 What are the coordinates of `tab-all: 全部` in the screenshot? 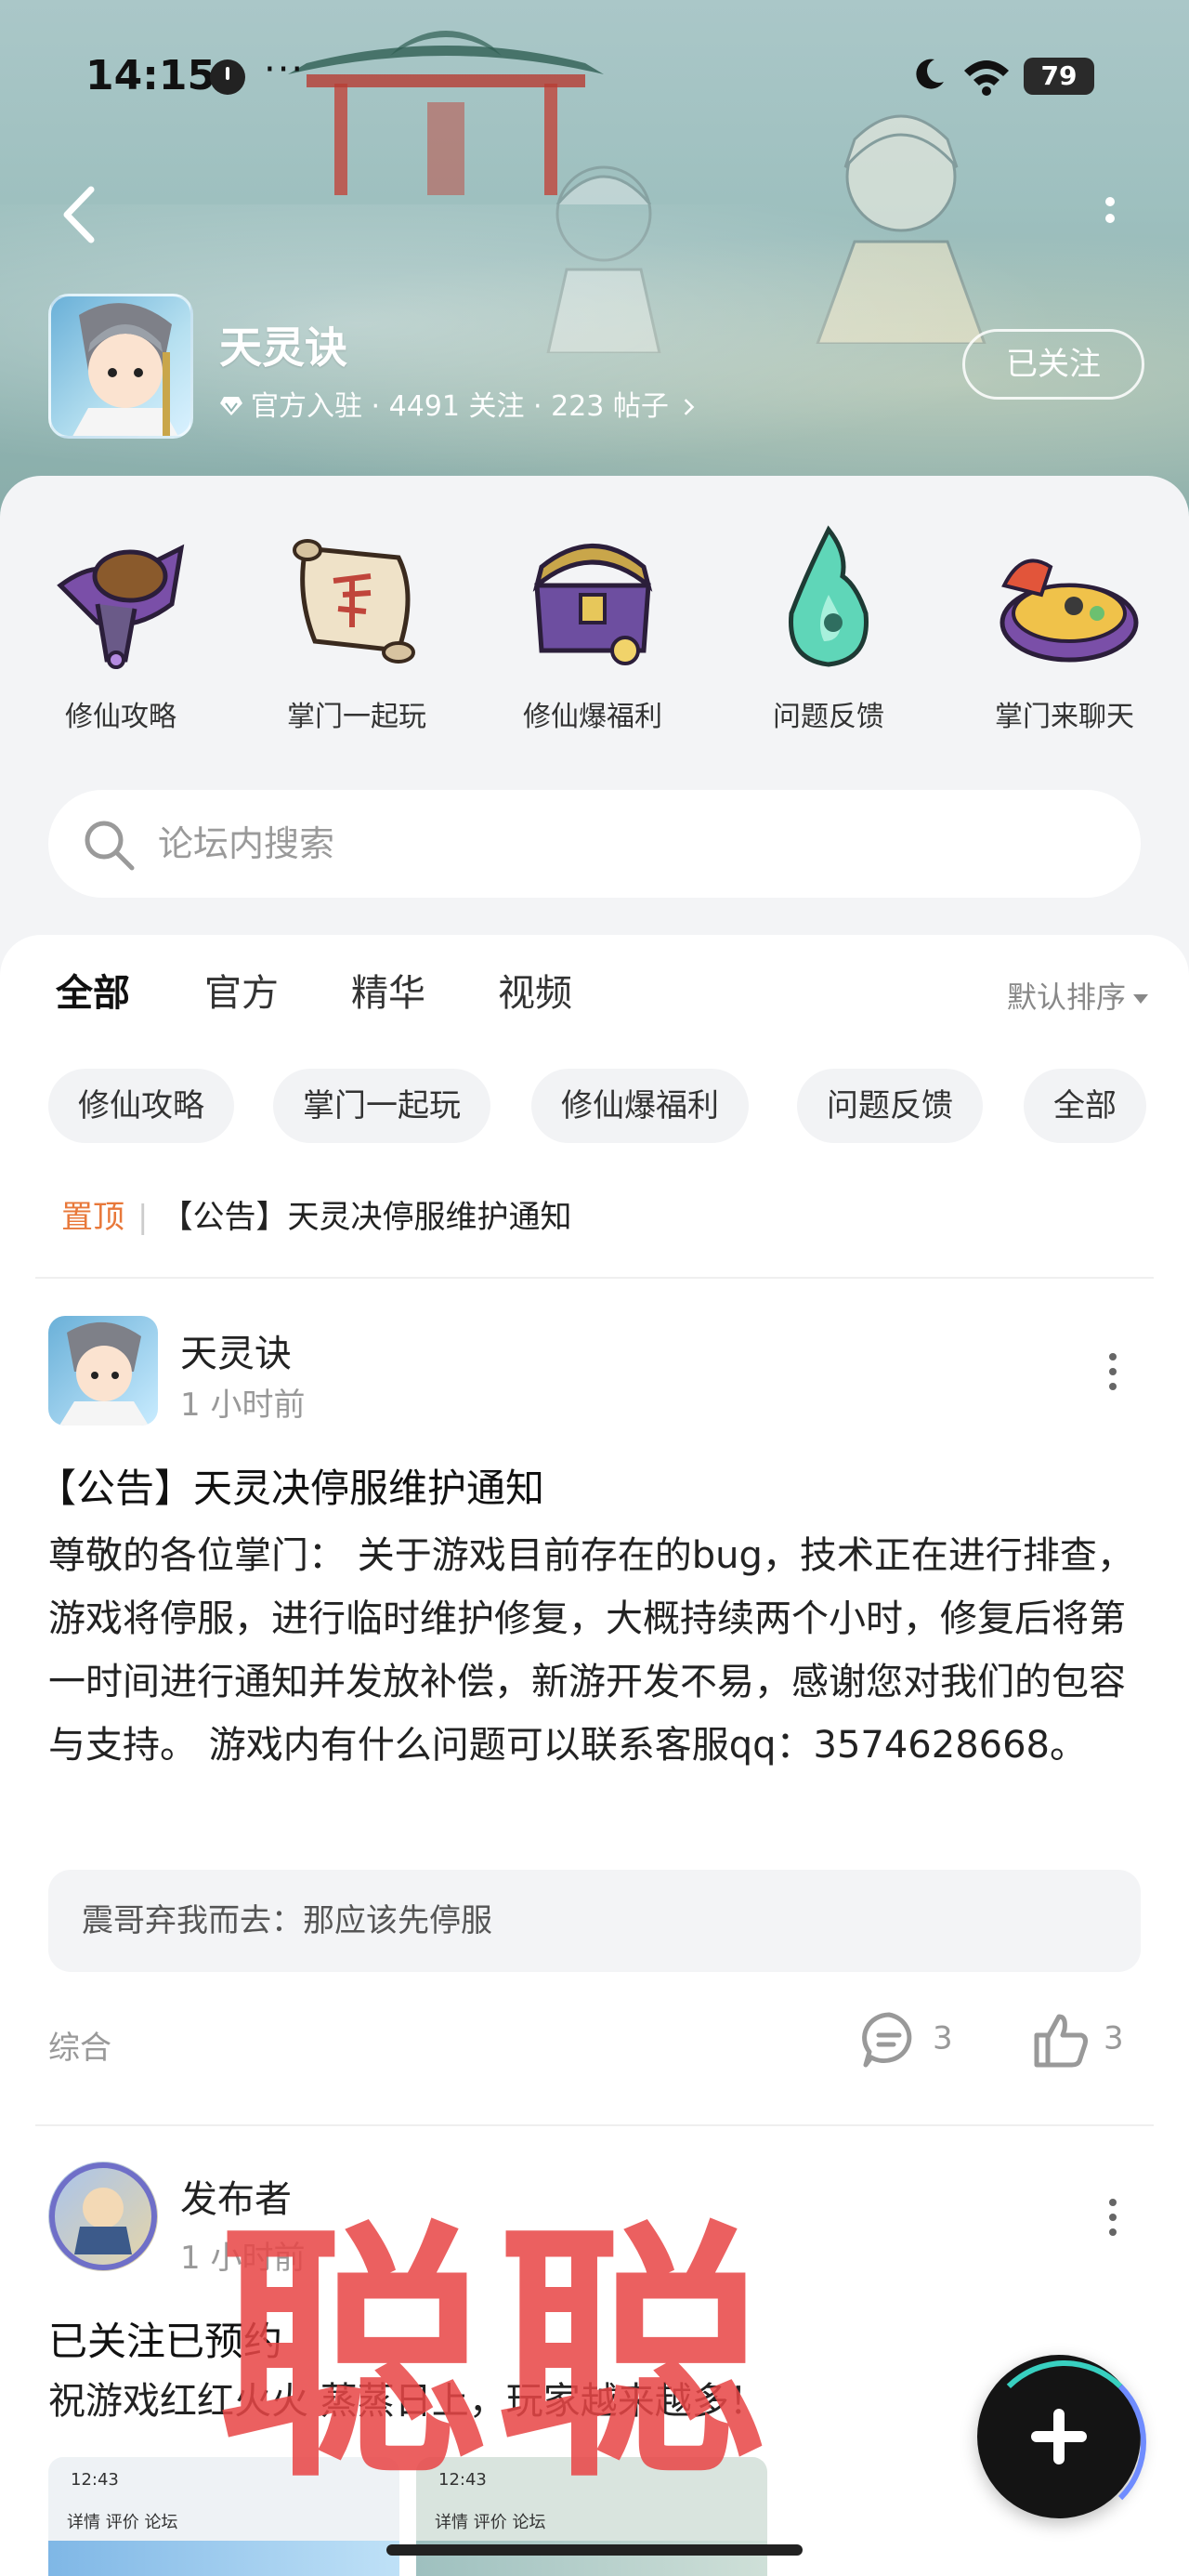 It's located at (93, 994).